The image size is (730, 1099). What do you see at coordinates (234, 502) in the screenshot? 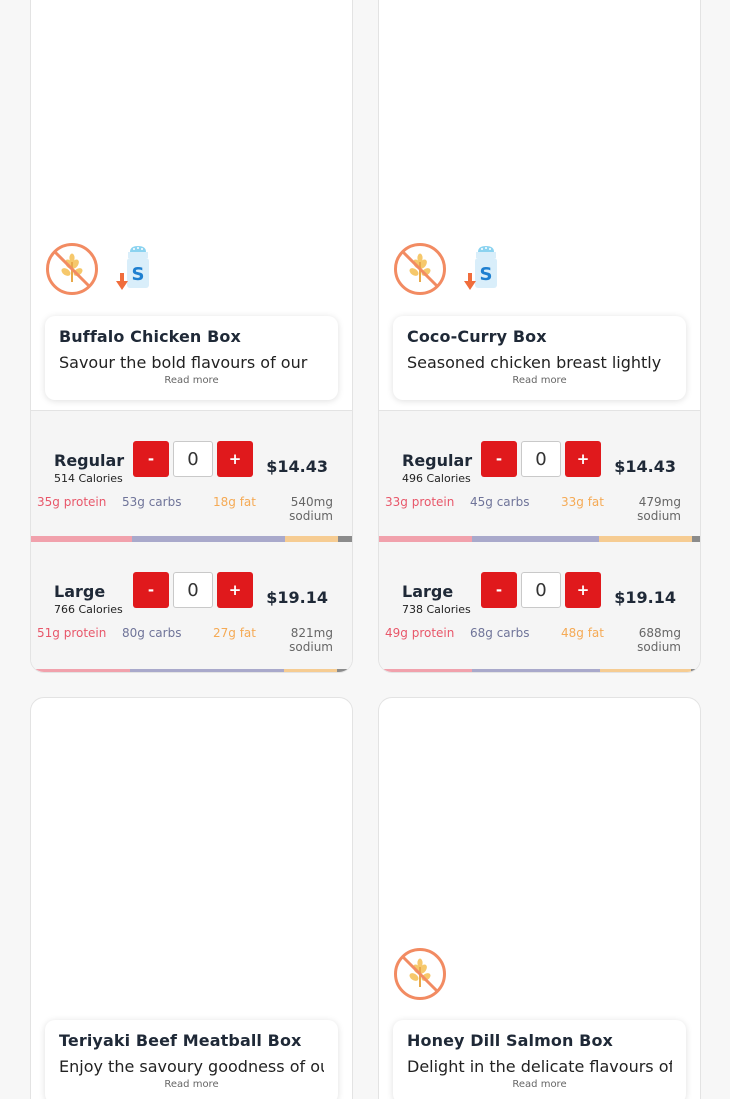
I see `fat: 18g fat` at bounding box center [234, 502].